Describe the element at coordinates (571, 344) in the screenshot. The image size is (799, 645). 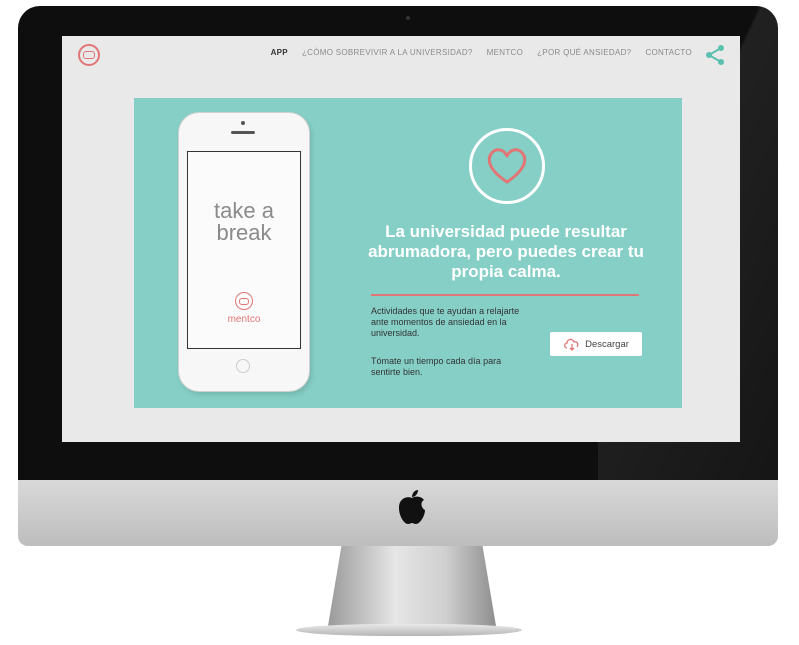
I see `cloud-download-icon` at that location.